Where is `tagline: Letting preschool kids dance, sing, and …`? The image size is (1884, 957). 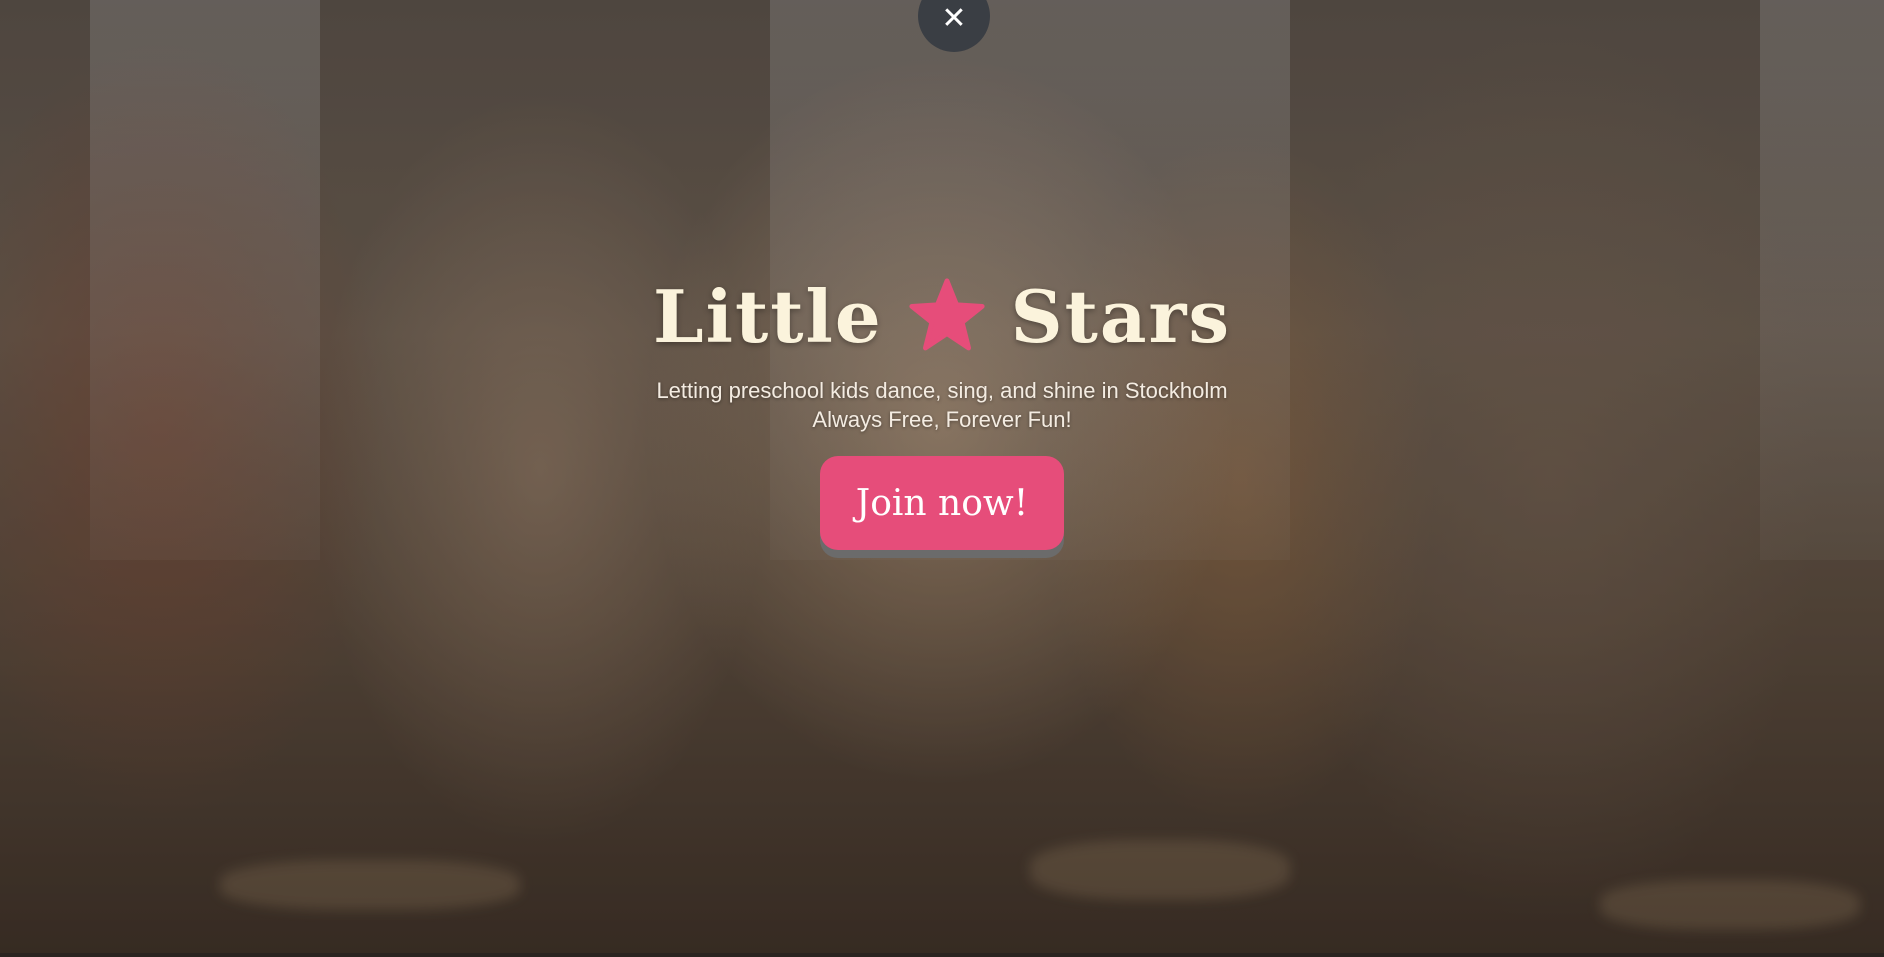
tagline: Letting preschool kids dance, sing, and … is located at coordinates (942, 405).